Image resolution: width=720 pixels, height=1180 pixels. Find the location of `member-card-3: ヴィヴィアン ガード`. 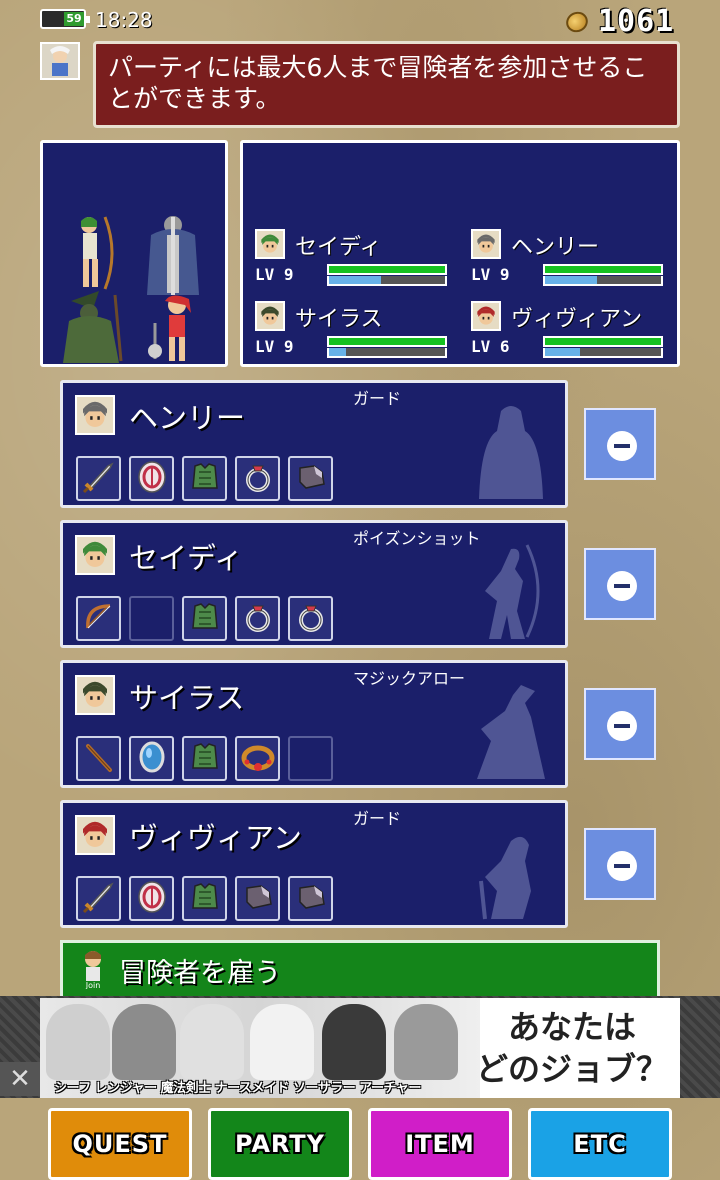

member-card-3: ヴィヴィアン ガード is located at coordinates (314, 864).